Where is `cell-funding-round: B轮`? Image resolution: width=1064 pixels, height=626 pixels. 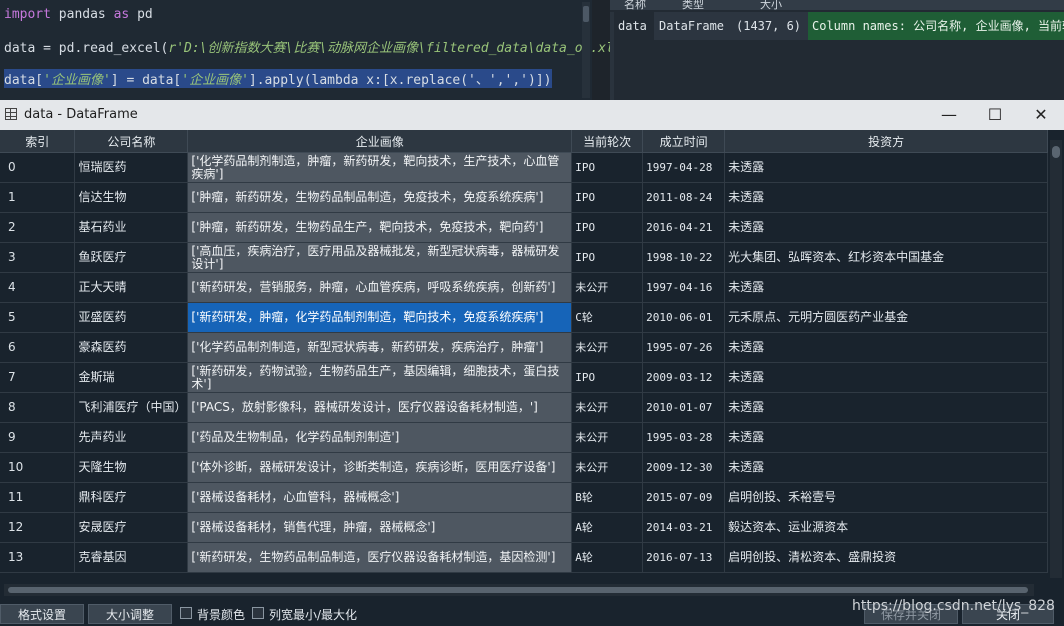
cell-funding-round: B轮 is located at coordinates (607, 497).